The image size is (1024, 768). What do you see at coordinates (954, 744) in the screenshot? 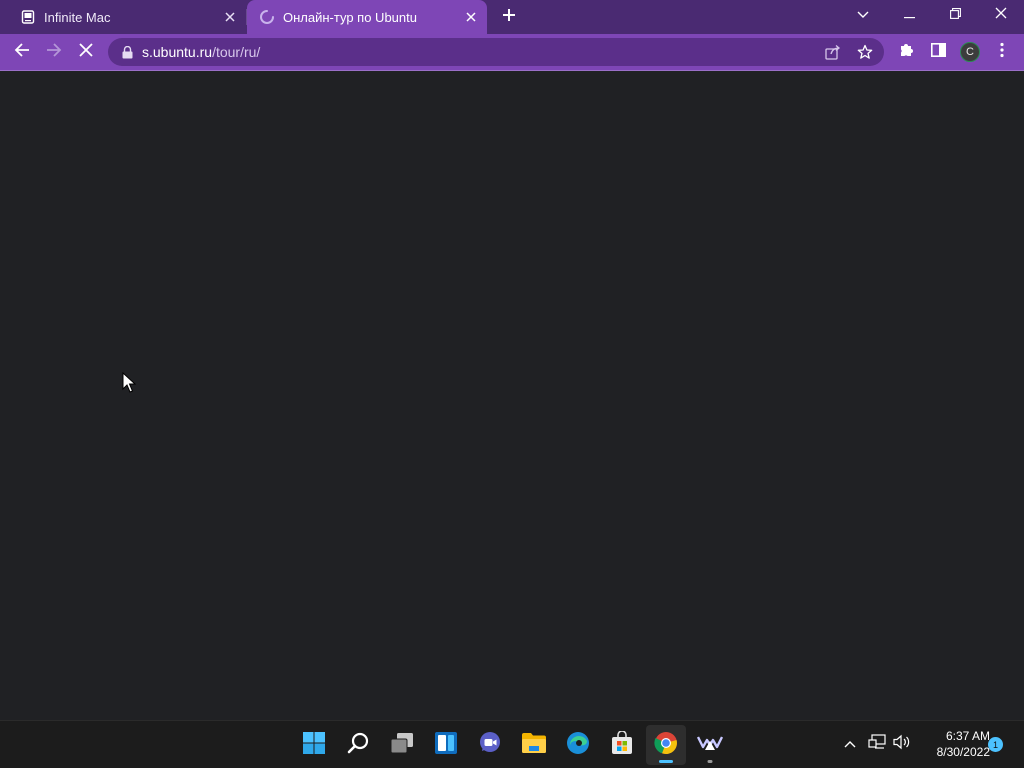
I see `clock: 6:37 AM 8/30/2022` at bounding box center [954, 744].